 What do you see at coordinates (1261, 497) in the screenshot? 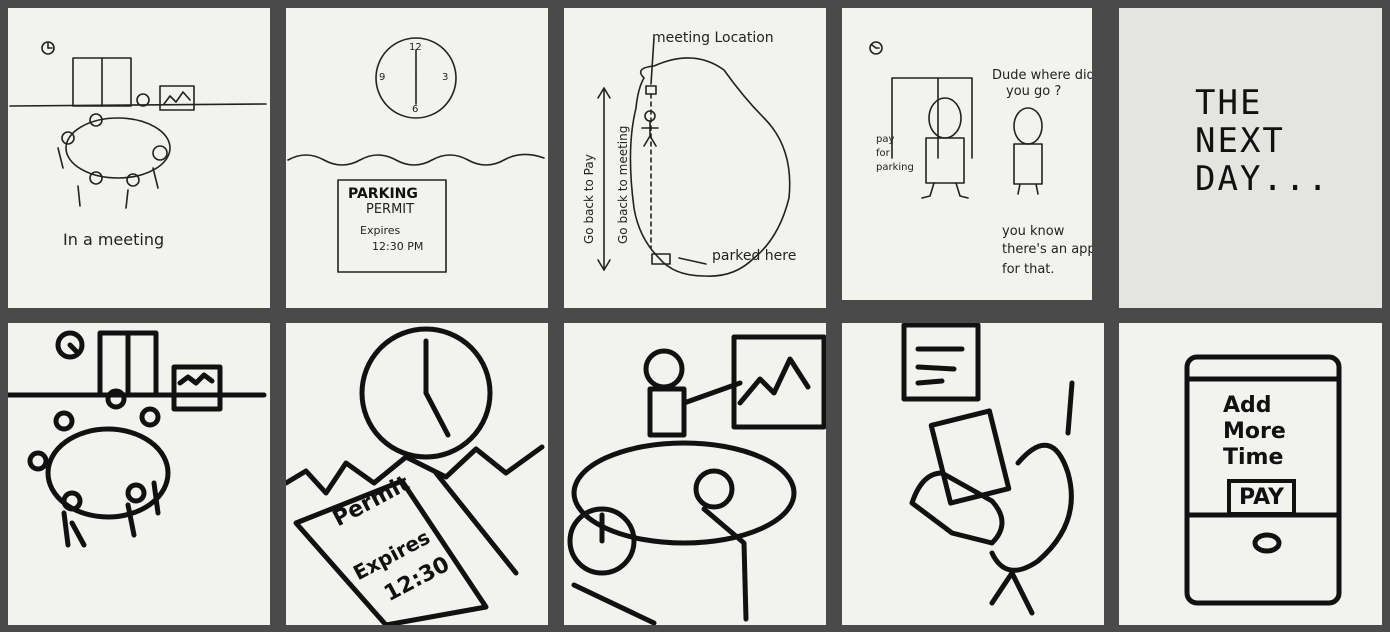
I see `pay-button: PAY` at bounding box center [1261, 497].